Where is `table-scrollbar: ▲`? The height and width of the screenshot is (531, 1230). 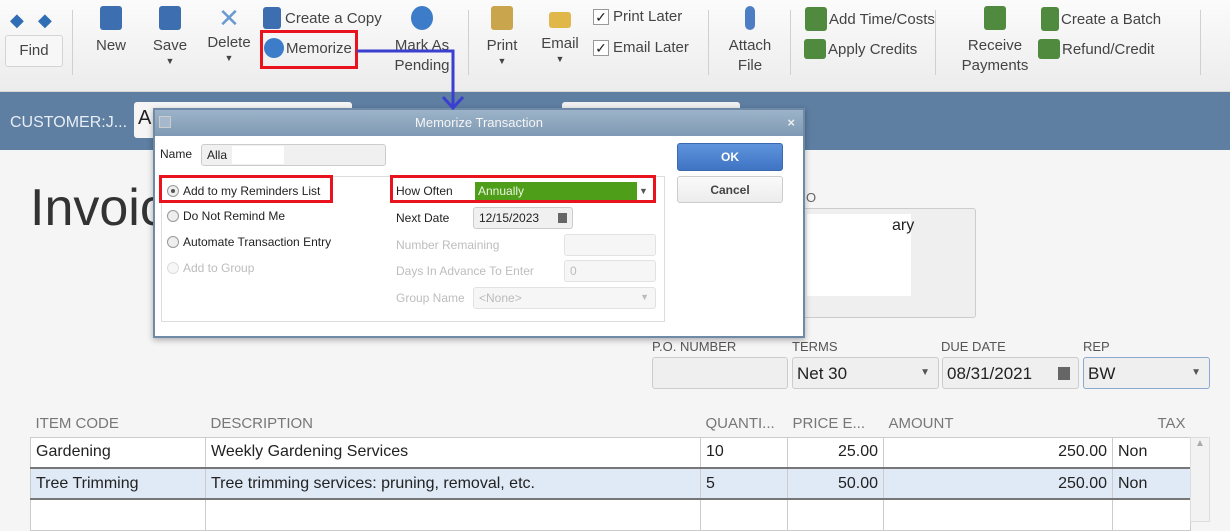
table-scrollbar: ▲ is located at coordinates (1200, 479).